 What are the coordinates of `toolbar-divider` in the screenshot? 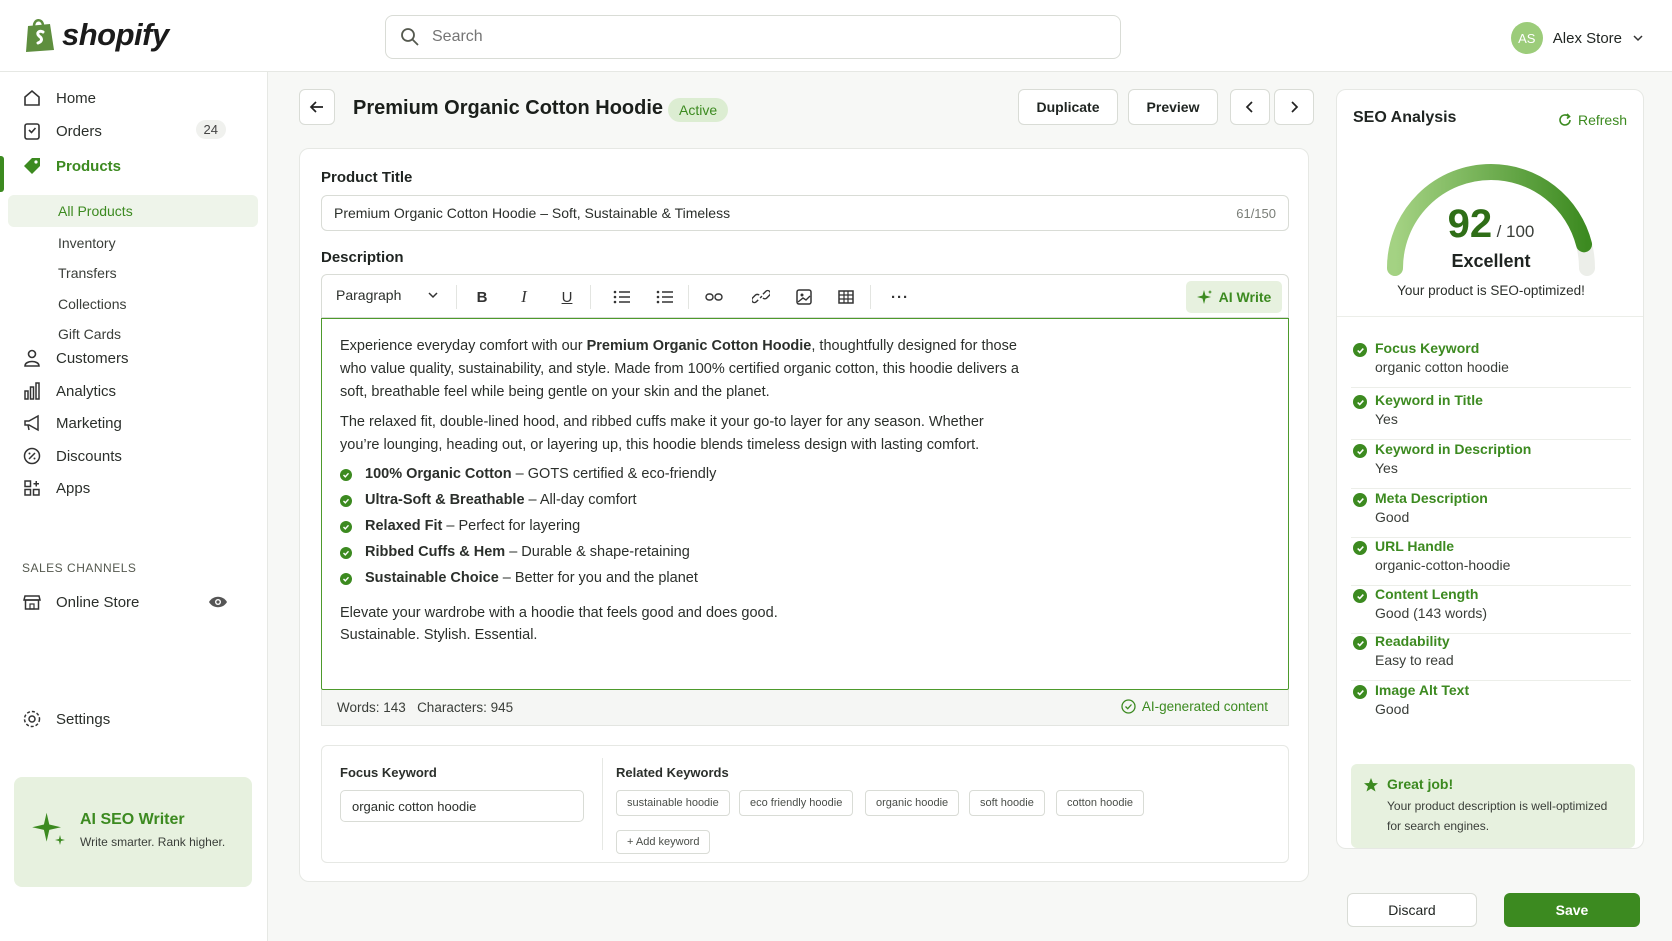 It's located at (456, 297).